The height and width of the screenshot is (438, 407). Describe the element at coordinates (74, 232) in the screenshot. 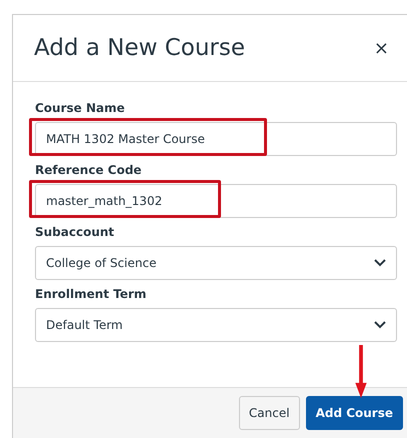

I see `field-label: Subaccount` at that location.